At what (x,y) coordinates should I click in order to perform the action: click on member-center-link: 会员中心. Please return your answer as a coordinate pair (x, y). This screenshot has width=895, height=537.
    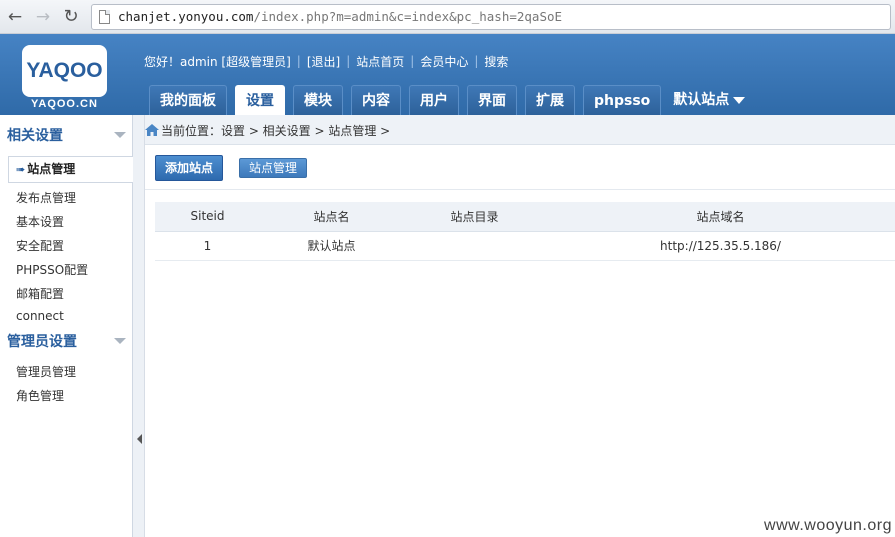
    Looking at the image, I should click on (444, 61).